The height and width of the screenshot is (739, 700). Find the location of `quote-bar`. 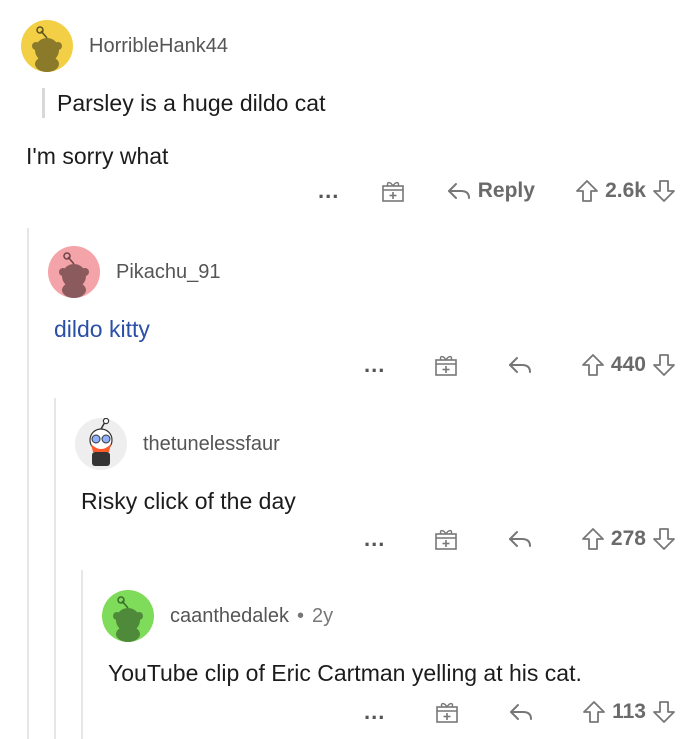

quote-bar is located at coordinates (43, 103).